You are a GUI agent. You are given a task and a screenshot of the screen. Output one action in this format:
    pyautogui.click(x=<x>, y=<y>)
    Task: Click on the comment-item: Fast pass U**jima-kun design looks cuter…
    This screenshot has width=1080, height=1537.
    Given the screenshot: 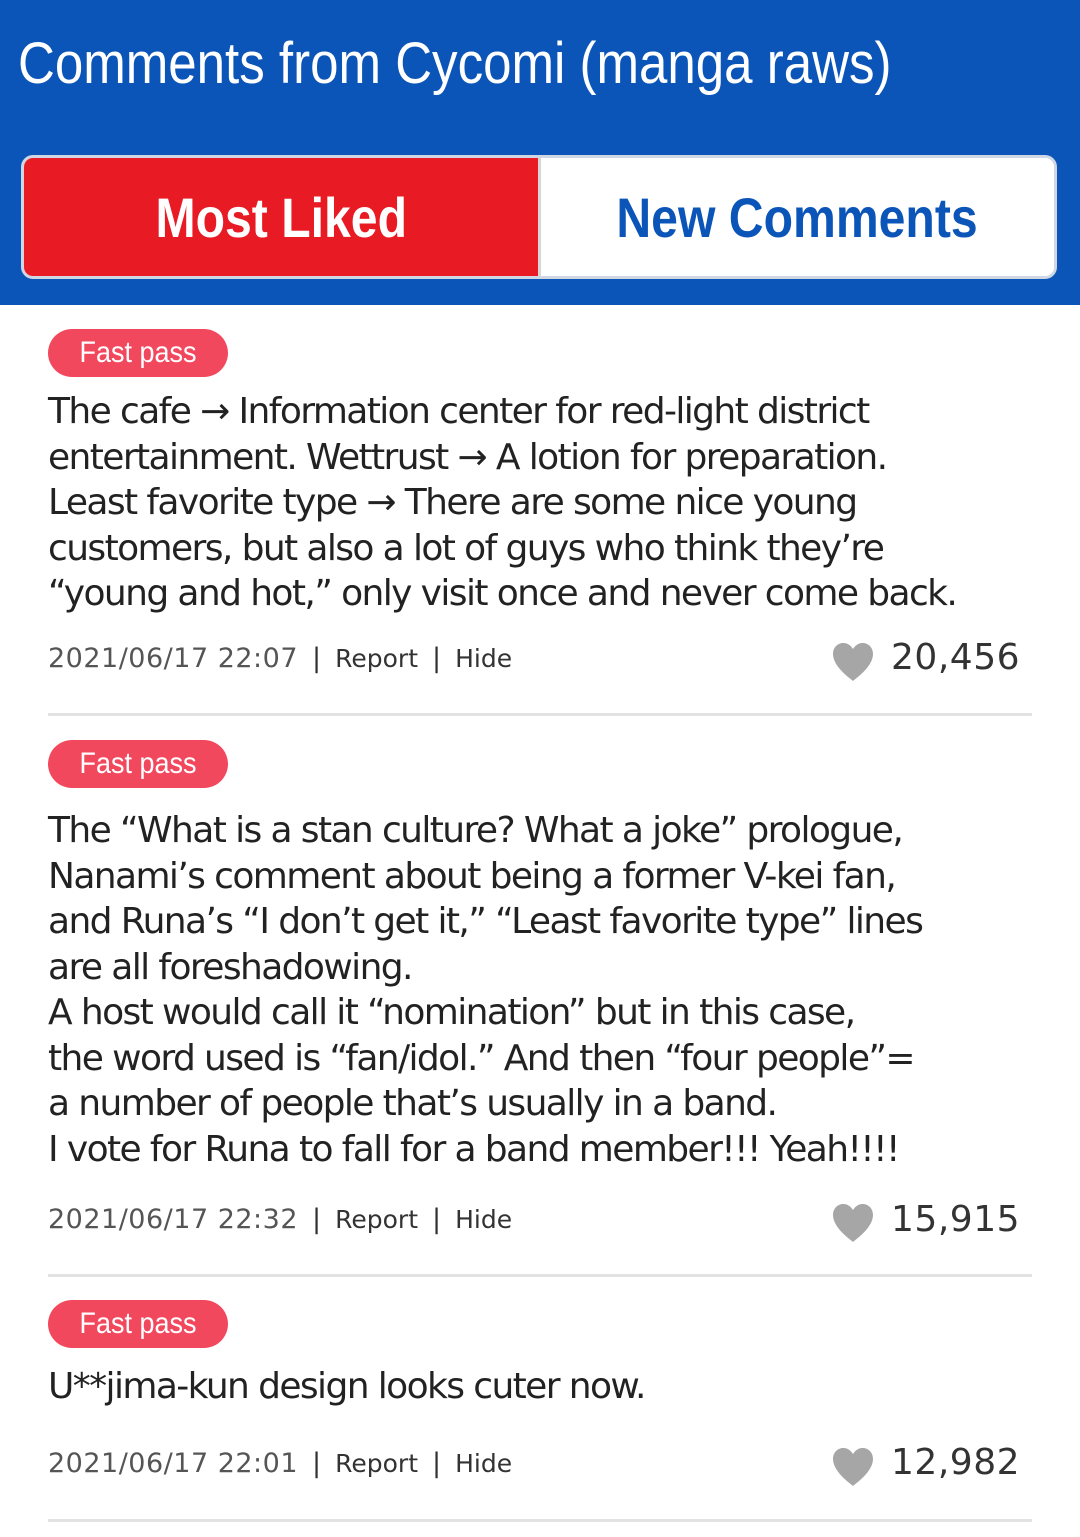 What is the action you would take?
    pyautogui.click(x=540, y=1399)
    